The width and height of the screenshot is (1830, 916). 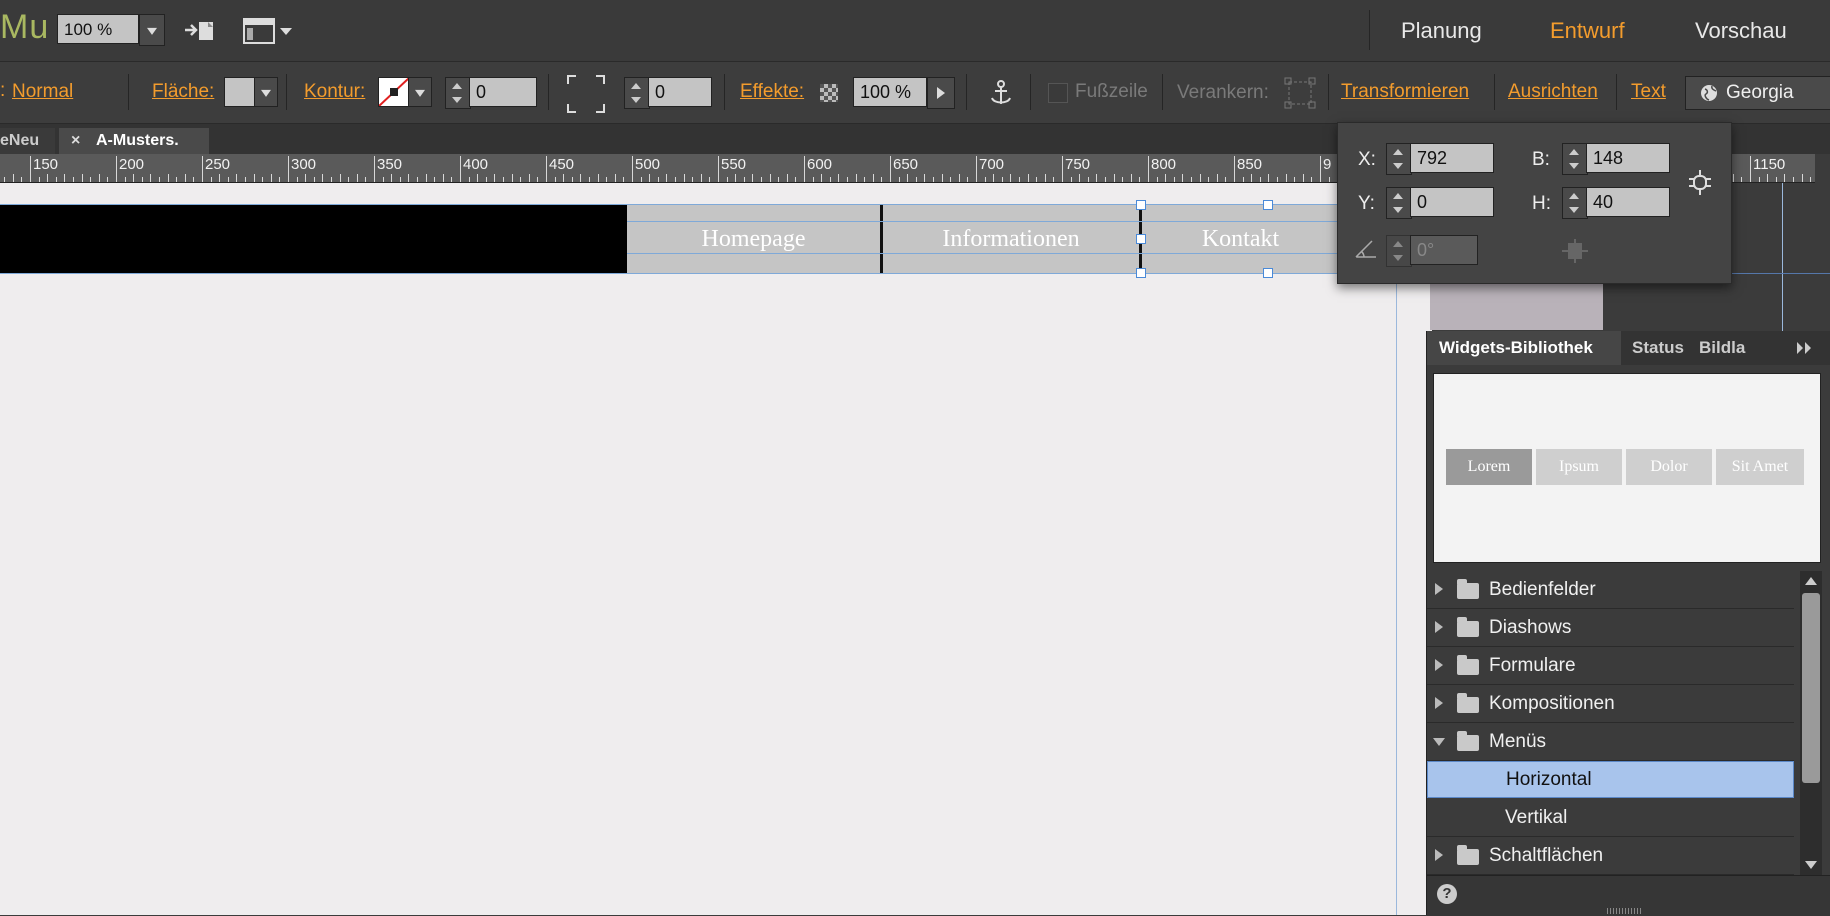 What do you see at coordinates (890, 92) in the screenshot?
I see `opacity-input: 100 %` at bounding box center [890, 92].